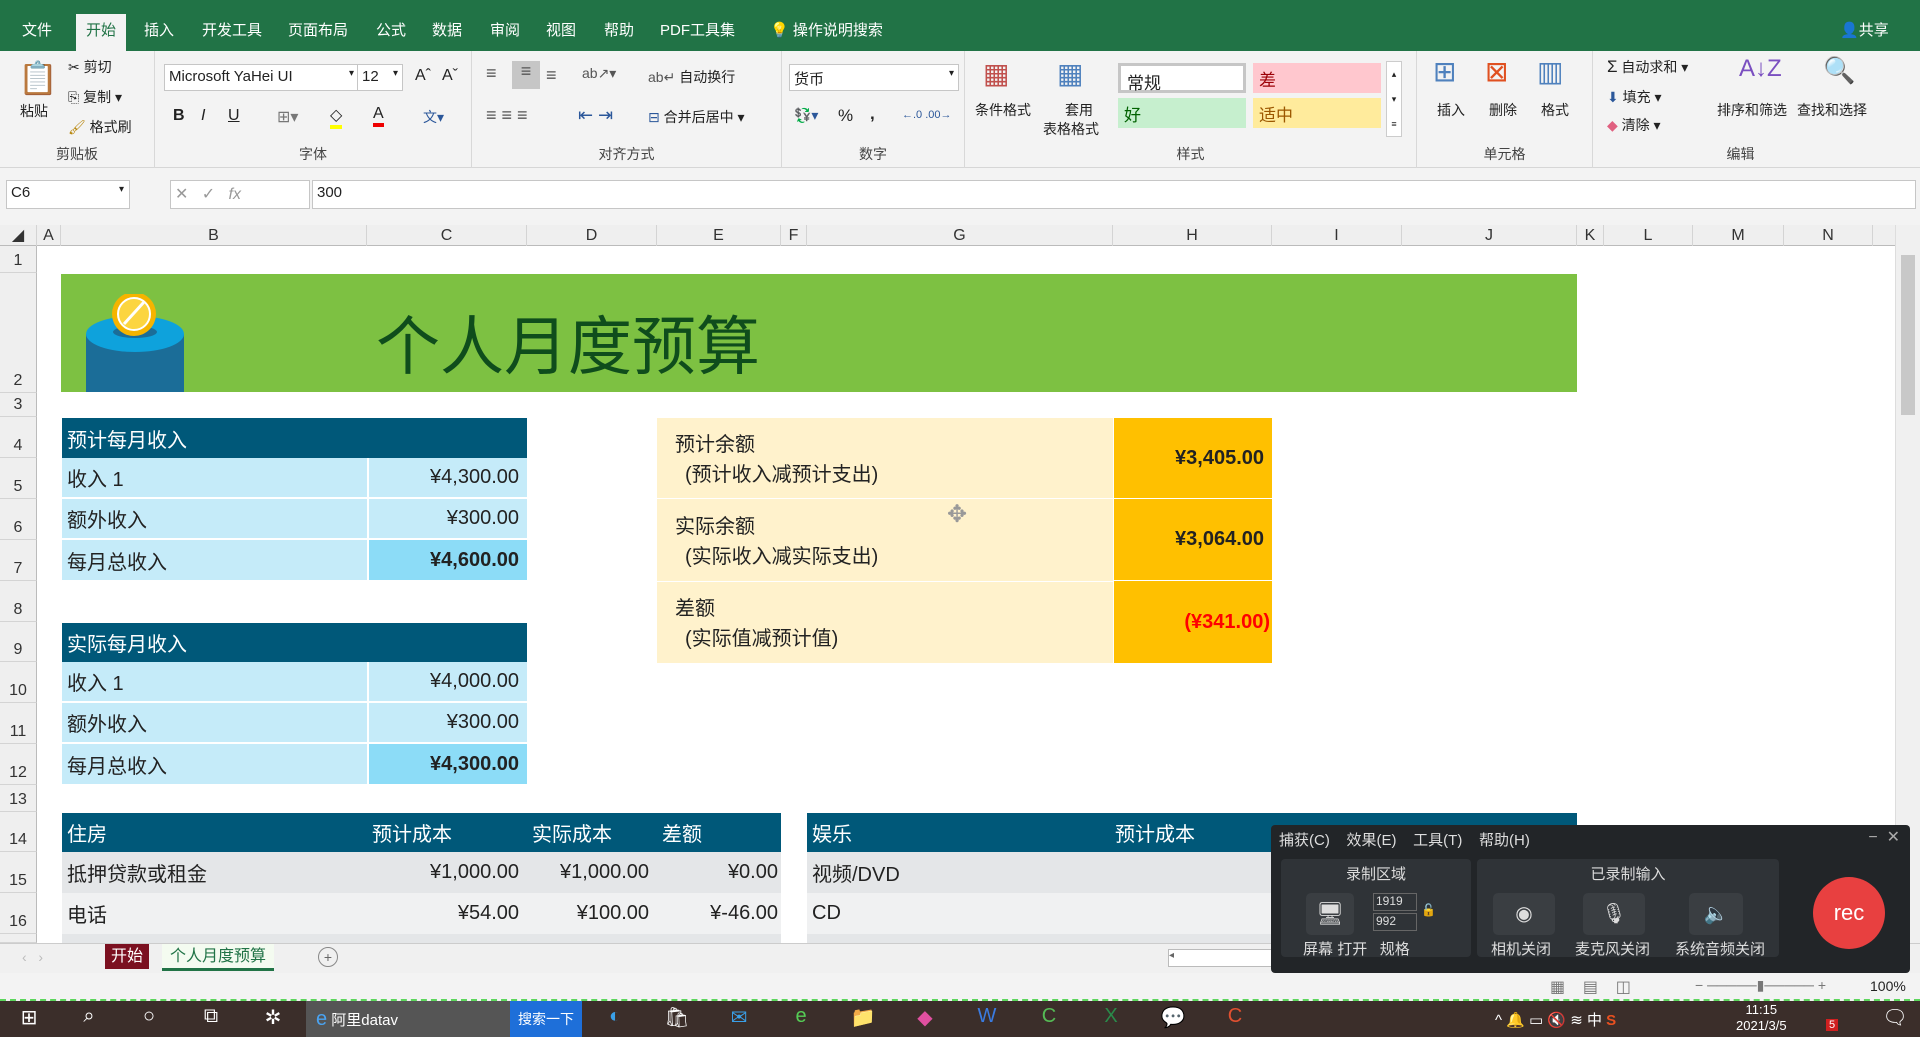 The width and height of the screenshot is (1920, 1039). What do you see at coordinates (18, 913) in the screenshot?
I see `row-16: 16` at bounding box center [18, 913].